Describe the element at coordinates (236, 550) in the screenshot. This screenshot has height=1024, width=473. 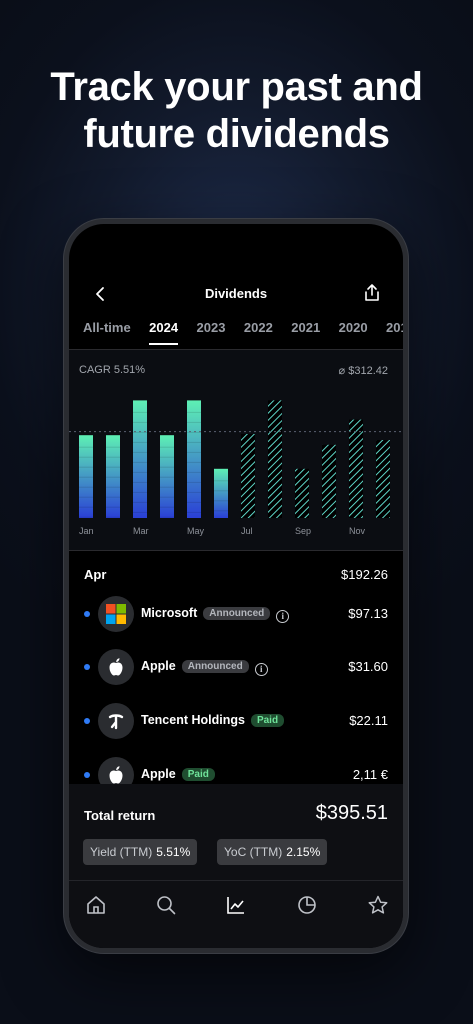
I see `chart-divider` at that location.